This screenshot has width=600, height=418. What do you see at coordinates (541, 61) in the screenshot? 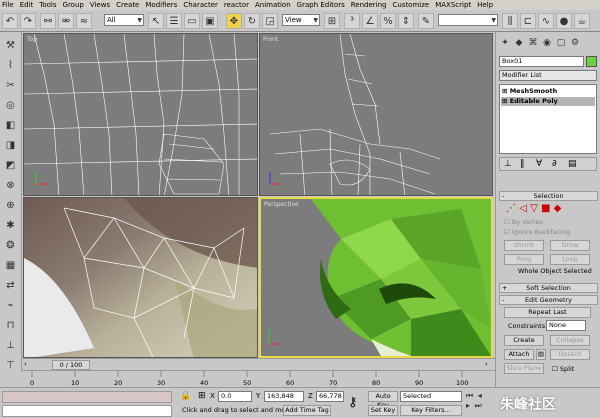
I see `object-name-field: Box01` at bounding box center [541, 61].